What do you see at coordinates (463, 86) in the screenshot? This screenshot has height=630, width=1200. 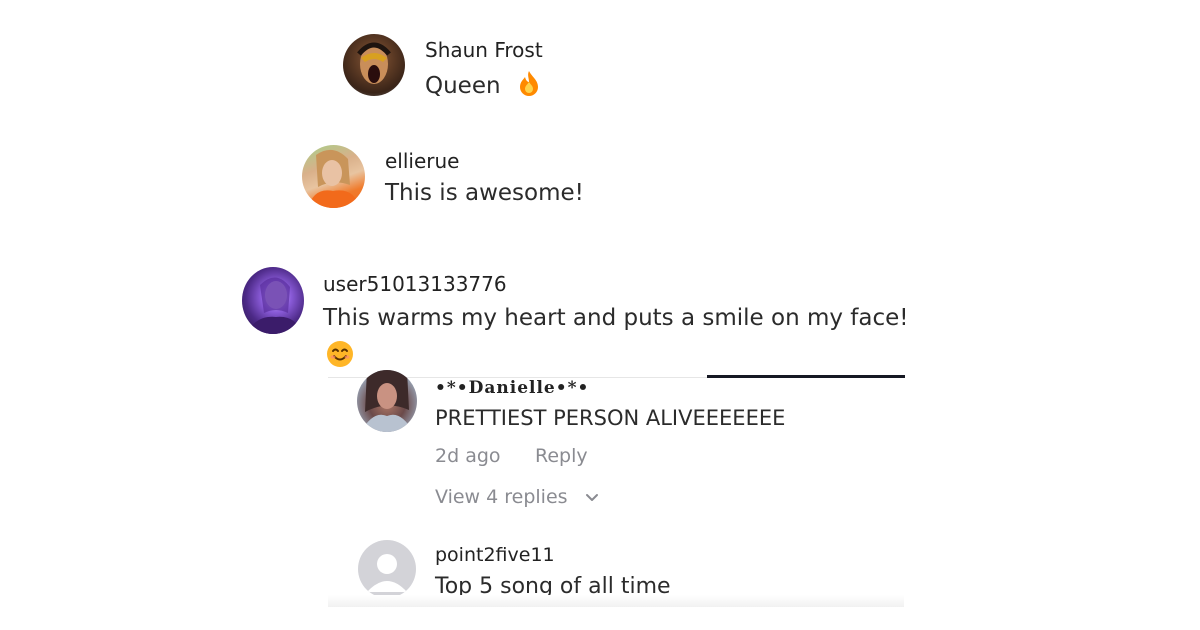 I see `comment-text-content: Queen` at bounding box center [463, 86].